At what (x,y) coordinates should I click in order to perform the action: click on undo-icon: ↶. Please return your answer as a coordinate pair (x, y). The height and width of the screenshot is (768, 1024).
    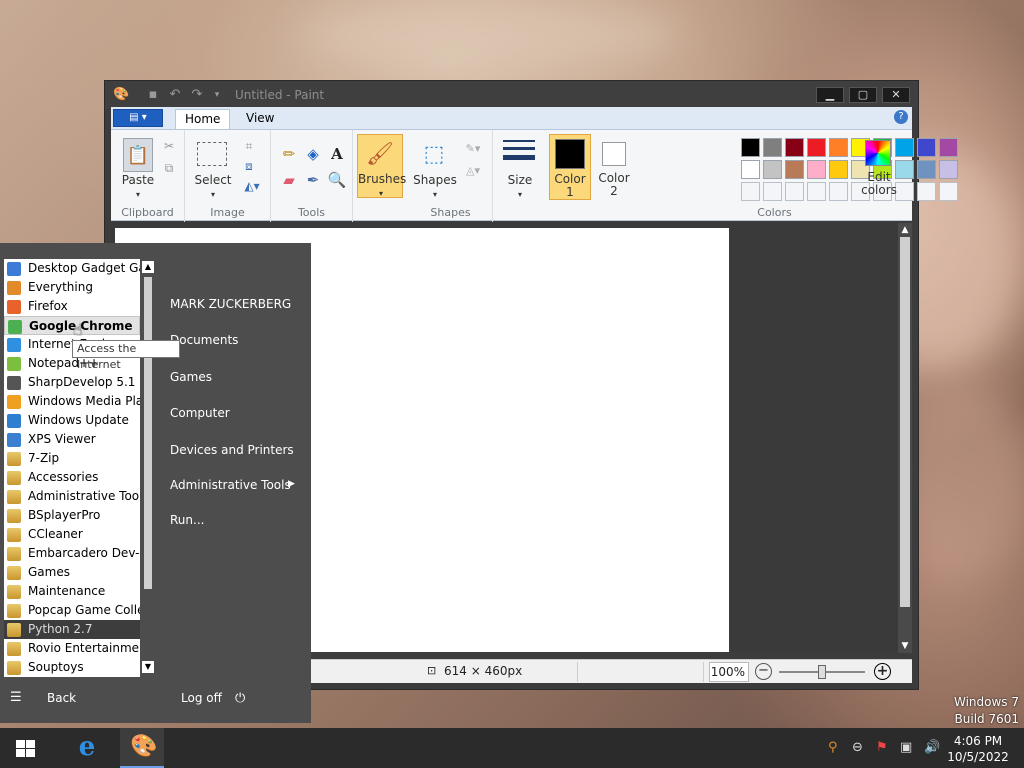
    Looking at the image, I should click on (175, 95).